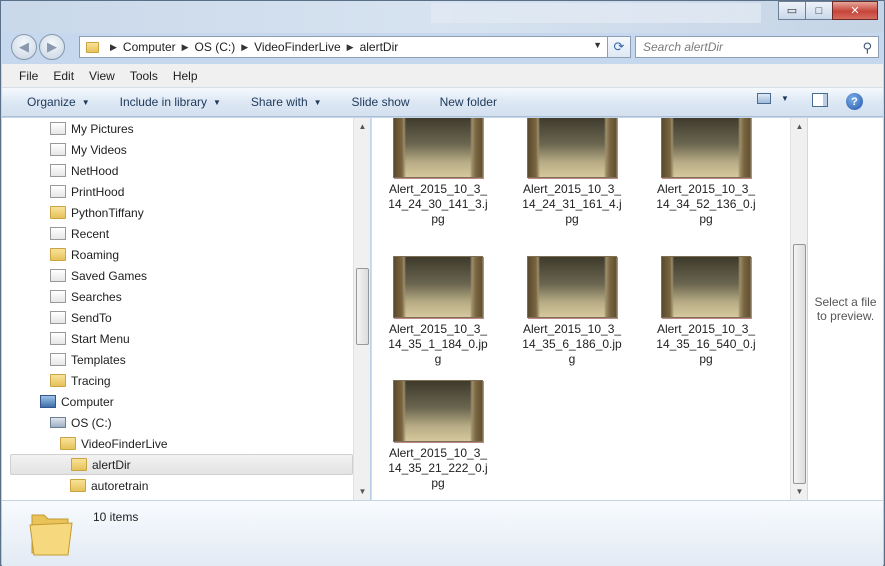  I want to click on nav-item-label: My Pictures, so click(102, 128).